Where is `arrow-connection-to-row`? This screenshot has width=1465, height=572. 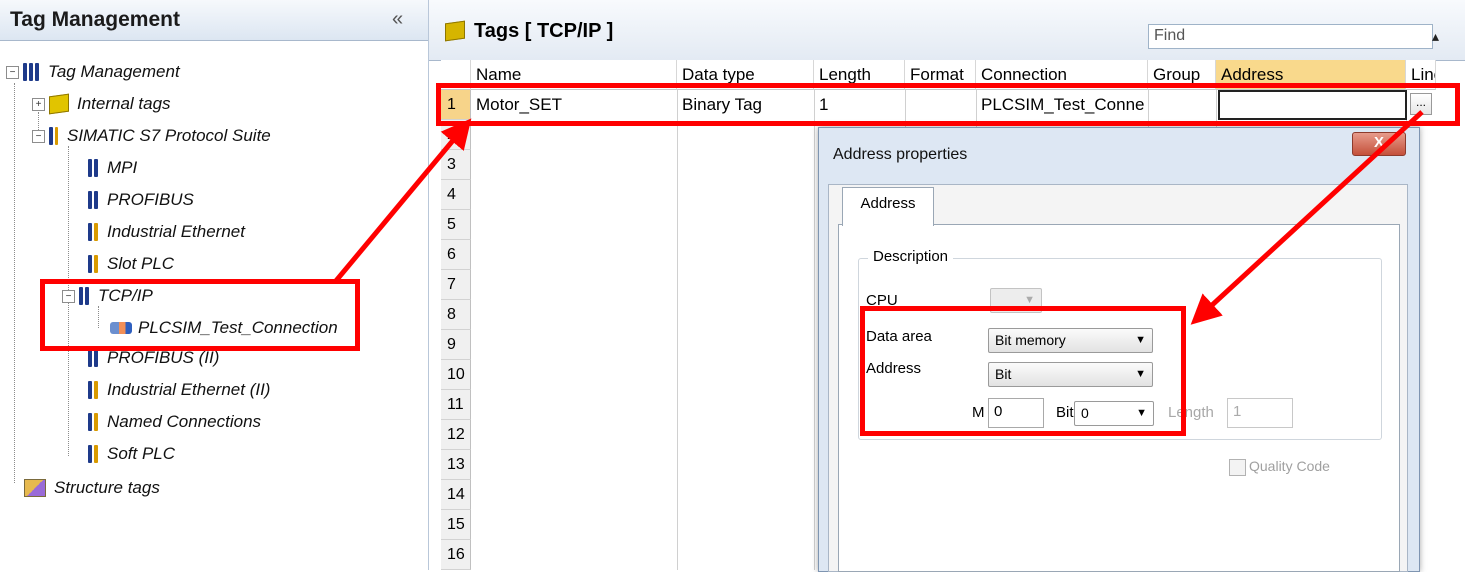 arrow-connection-to-row is located at coordinates (402, 201).